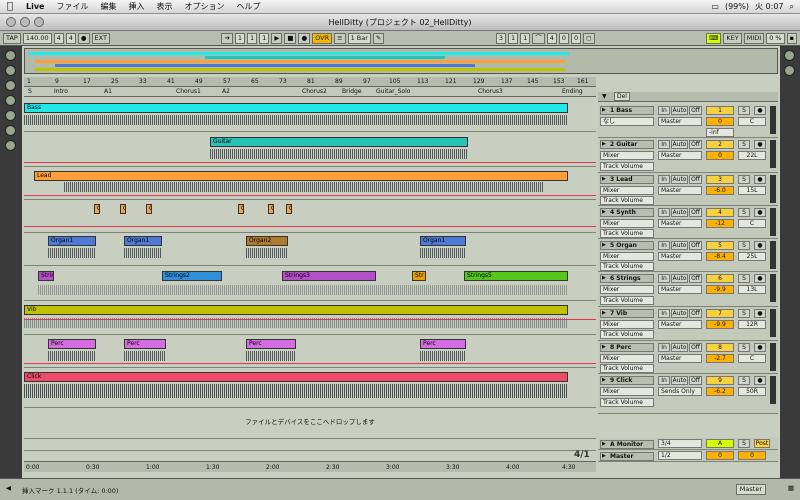  Describe the element at coordinates (789, 70) in the screenshot. I see `arrangement-view-toggle-icon` at that location.